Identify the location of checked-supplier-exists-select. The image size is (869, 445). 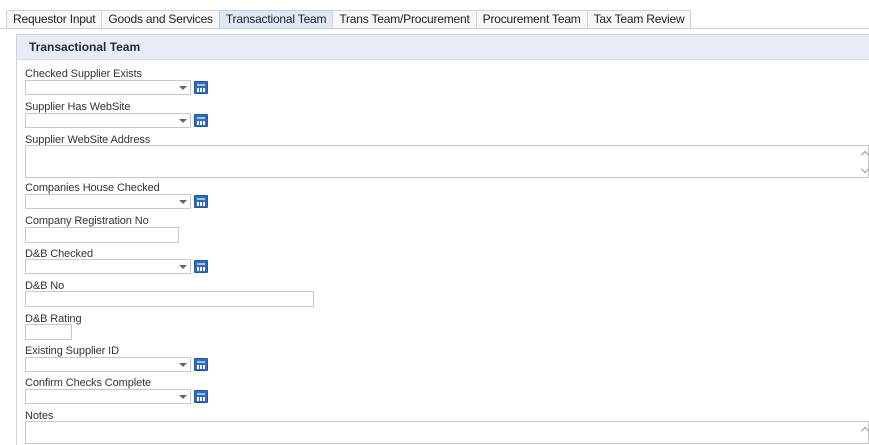
(108, 87).